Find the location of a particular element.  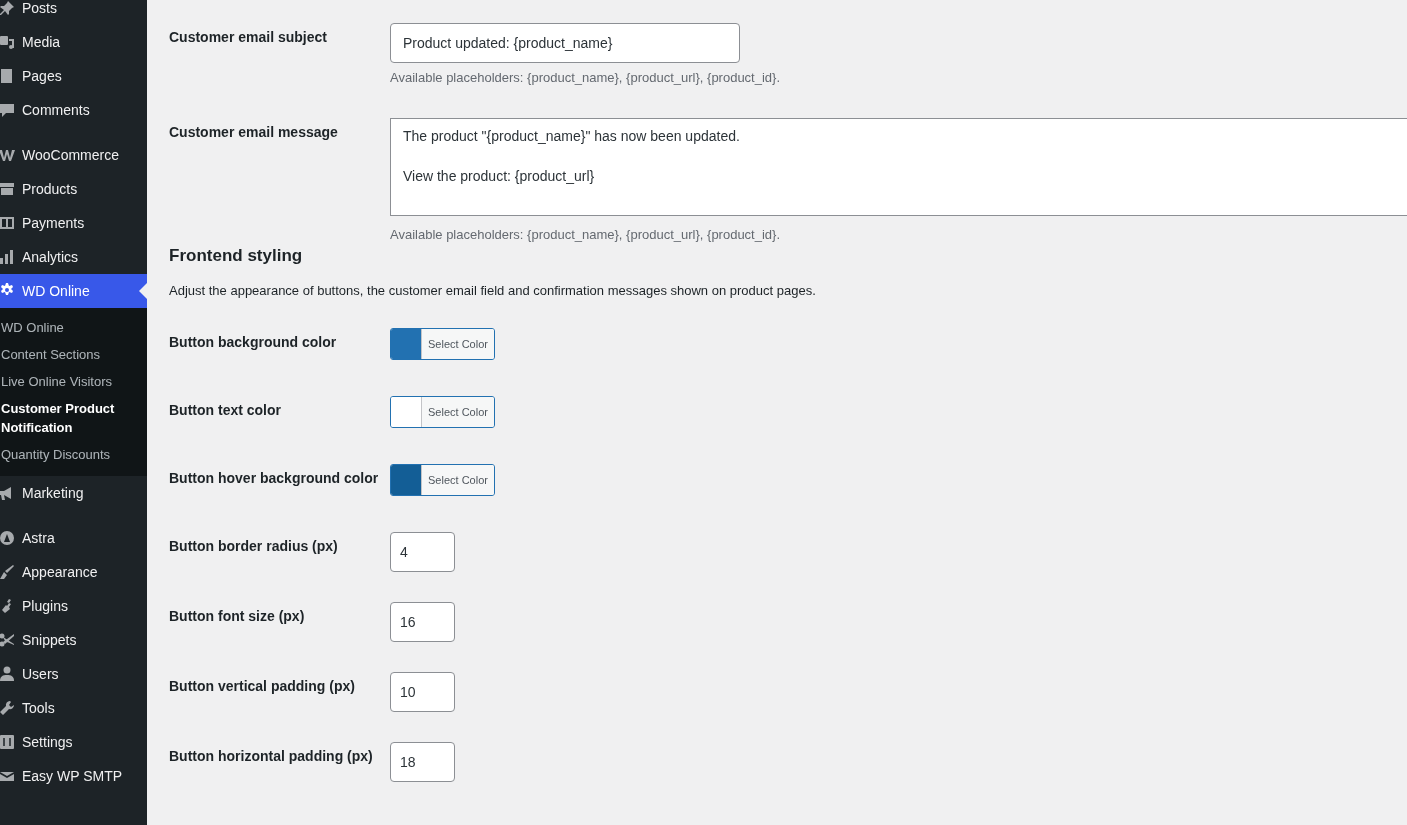

menu-label: Settings is located at coordinates (47, 742).